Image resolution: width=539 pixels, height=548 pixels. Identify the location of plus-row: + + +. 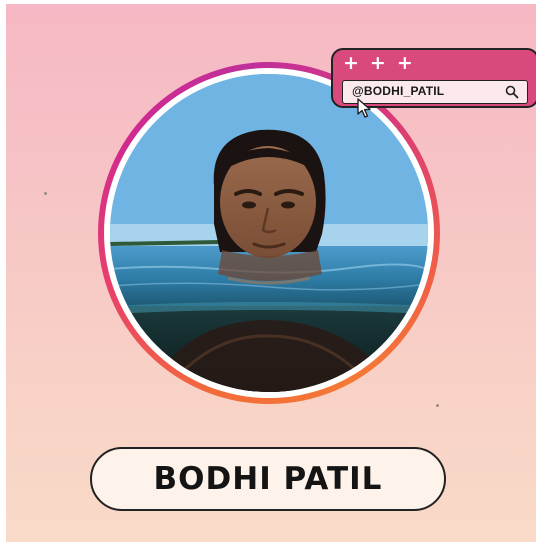
(378, 63).